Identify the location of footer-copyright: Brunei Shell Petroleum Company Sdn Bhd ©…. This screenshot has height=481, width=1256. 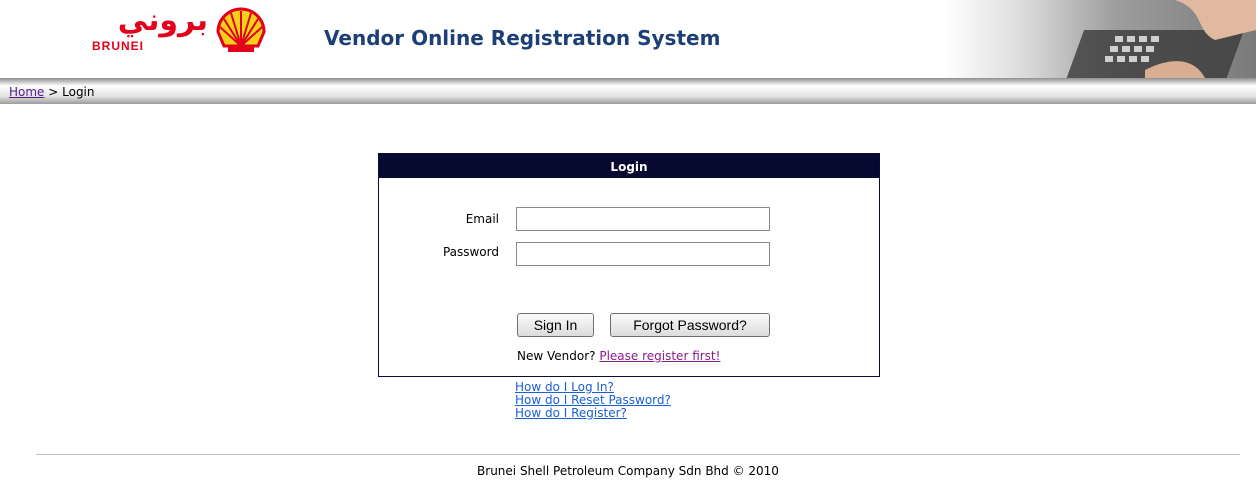
(628, 471).